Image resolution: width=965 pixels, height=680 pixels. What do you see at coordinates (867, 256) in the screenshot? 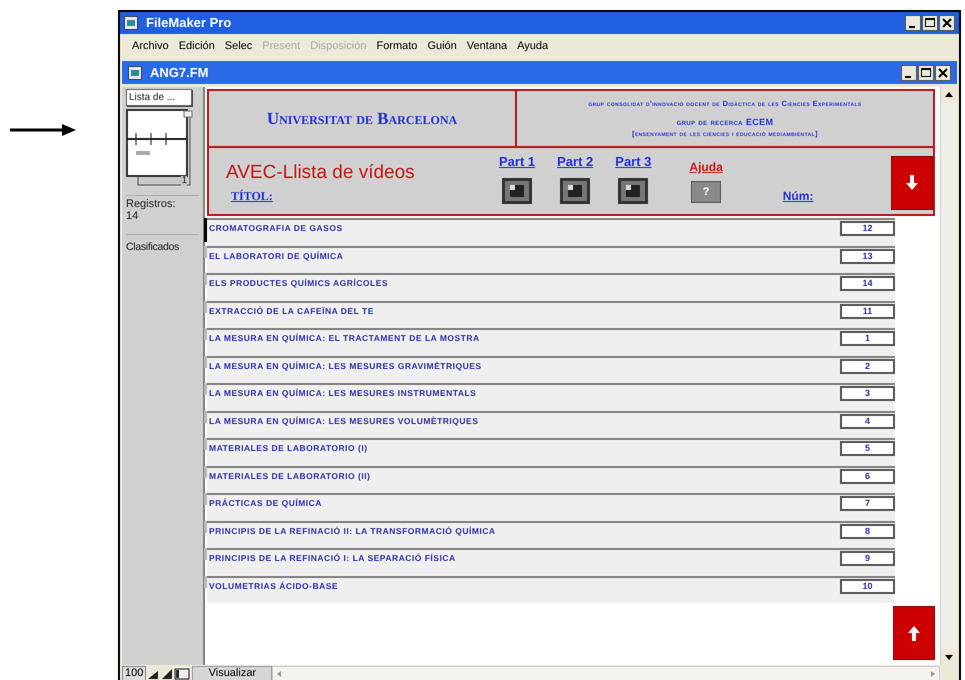
I see `video-number-field: 13` at bounding box center [867, 256].